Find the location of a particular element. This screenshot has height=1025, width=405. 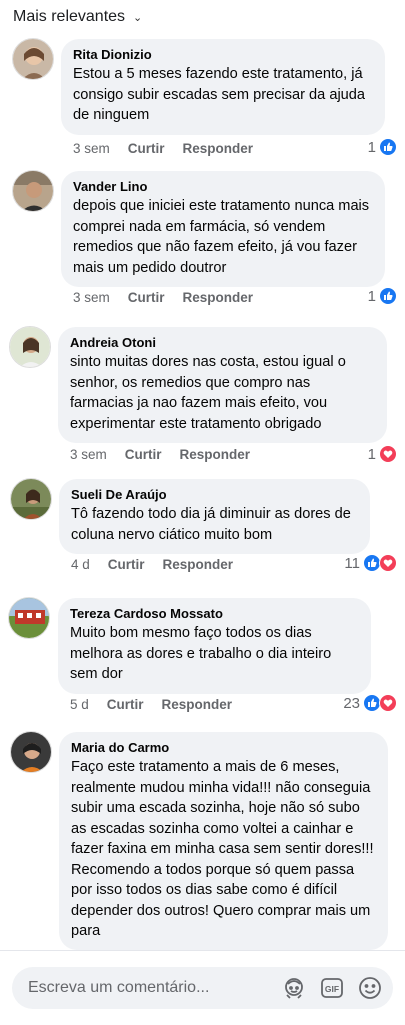

comment-time: 4 d is located at coordinates (80, 564).